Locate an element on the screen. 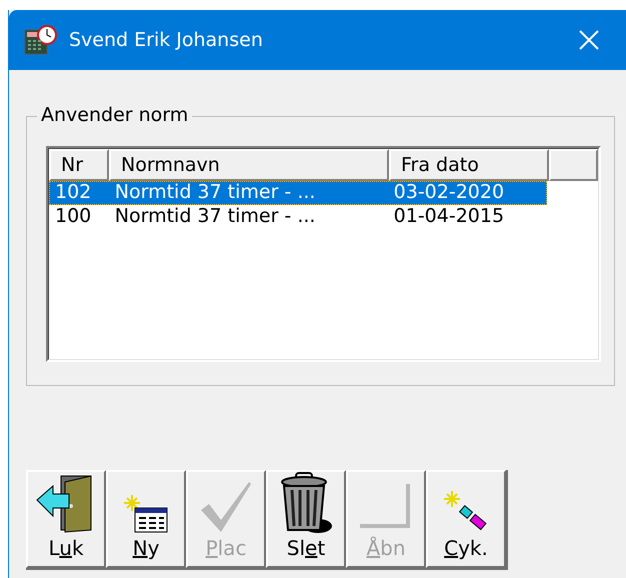  calculator-clock-icon is located at coordinates (41, 40).